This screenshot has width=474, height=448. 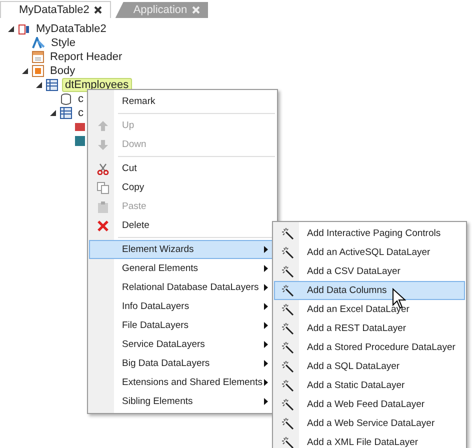 I want to click on copy-icon, so click(x=103, y=188).